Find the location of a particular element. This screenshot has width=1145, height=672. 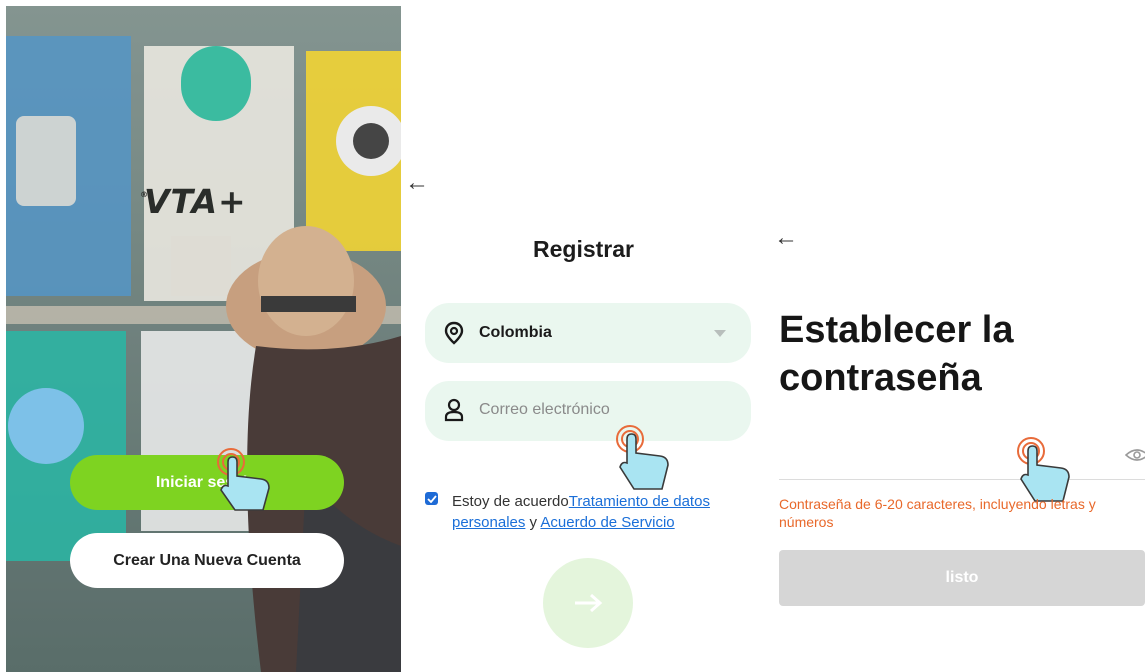

agreement-connector: y is located at coordinates (533, 522).